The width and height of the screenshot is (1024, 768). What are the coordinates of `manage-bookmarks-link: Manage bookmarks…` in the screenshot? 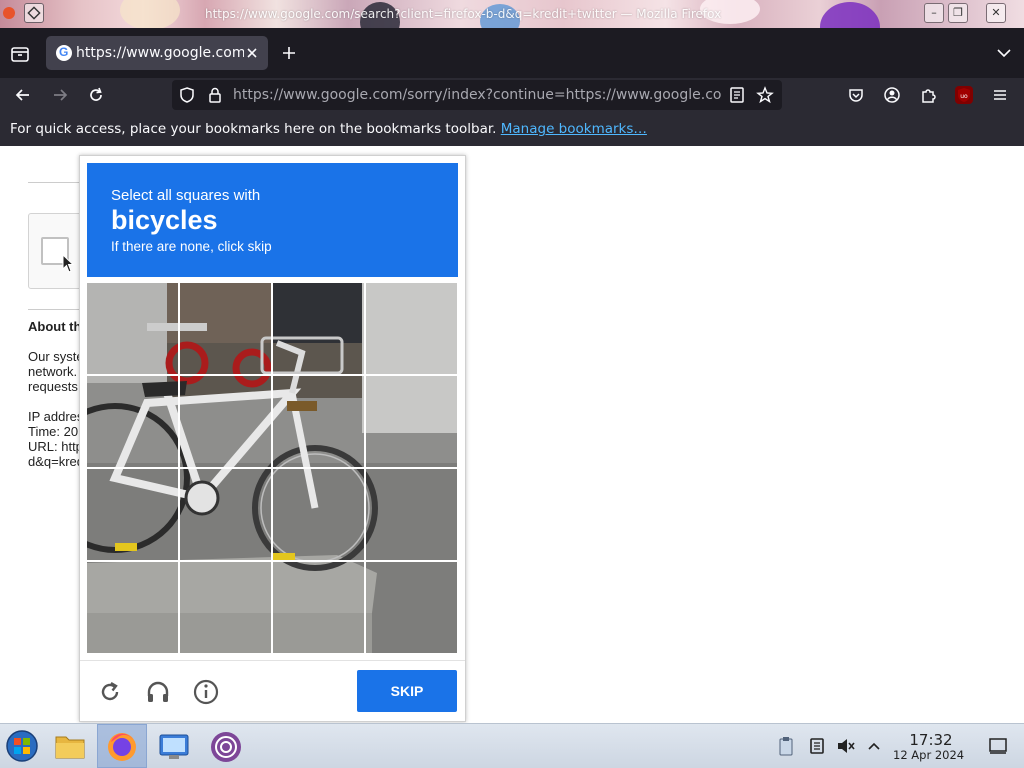 It's located at (574, 129).